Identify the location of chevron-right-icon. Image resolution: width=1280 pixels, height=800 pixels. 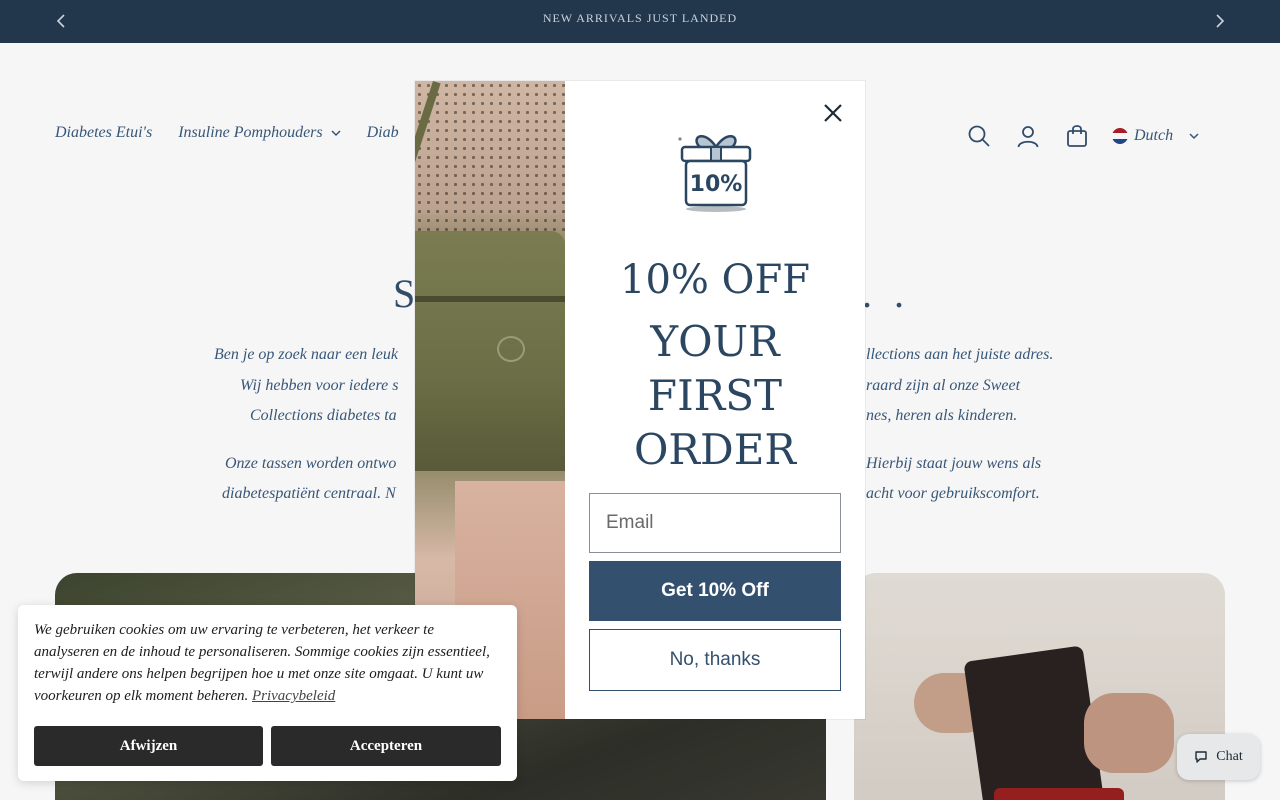
(1220, 21).